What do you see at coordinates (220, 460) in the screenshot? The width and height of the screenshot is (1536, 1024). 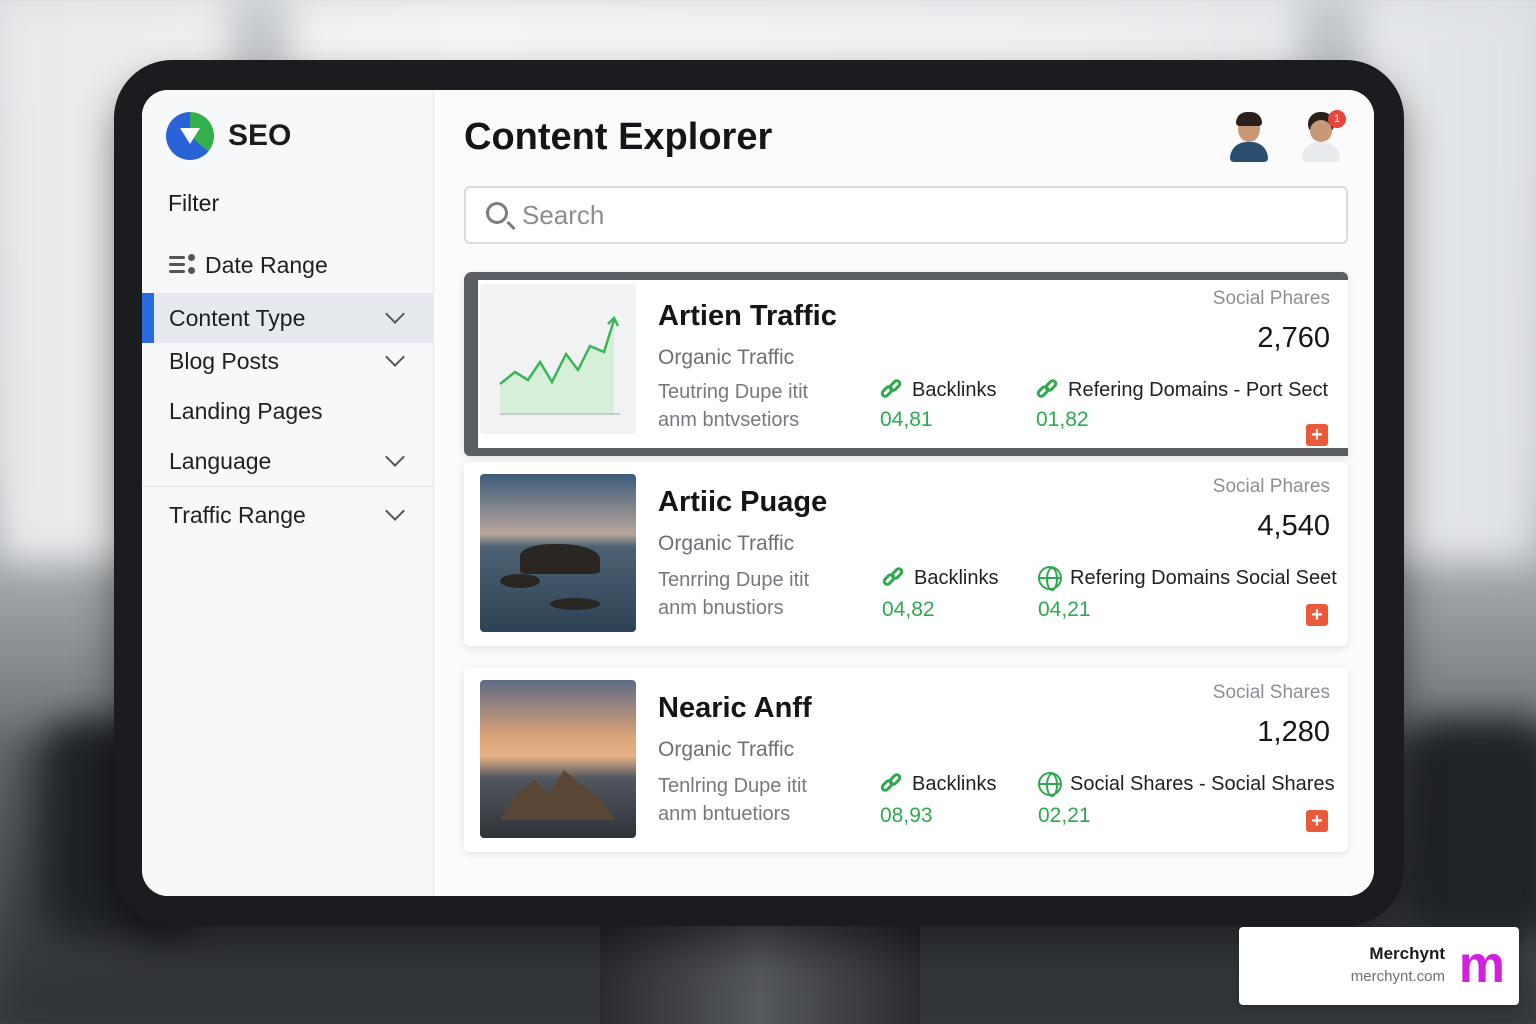 I see `sidebar-item-label: Language` at bounding box center [220, 460].